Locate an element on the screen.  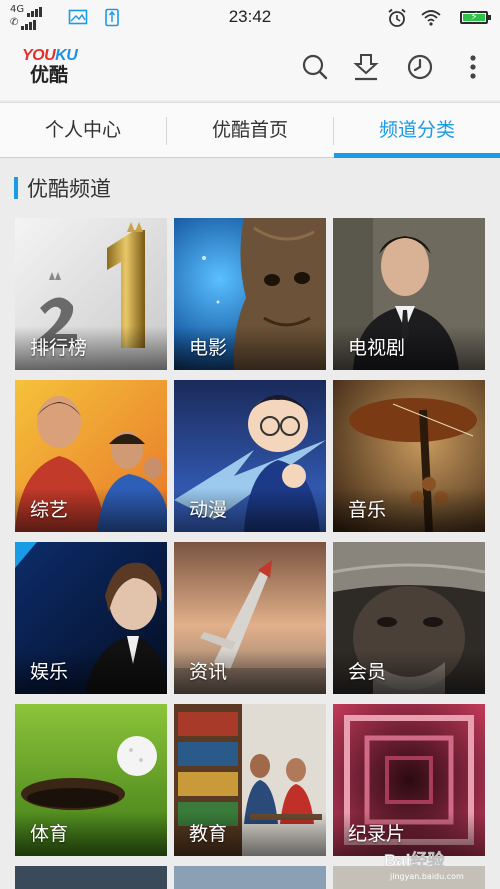
channel-tile-anime: 动漫 is located at coordinates (250, 456).